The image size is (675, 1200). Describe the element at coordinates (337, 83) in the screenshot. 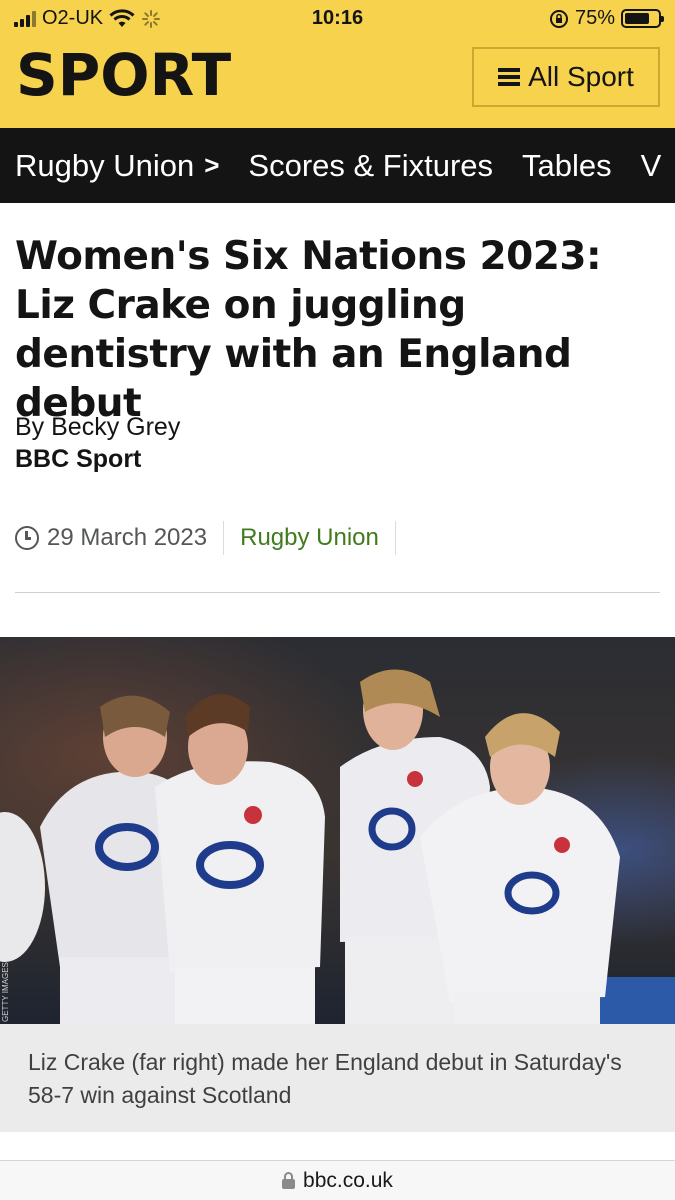

I see `sport-header: SPORT All Sport` at that location.